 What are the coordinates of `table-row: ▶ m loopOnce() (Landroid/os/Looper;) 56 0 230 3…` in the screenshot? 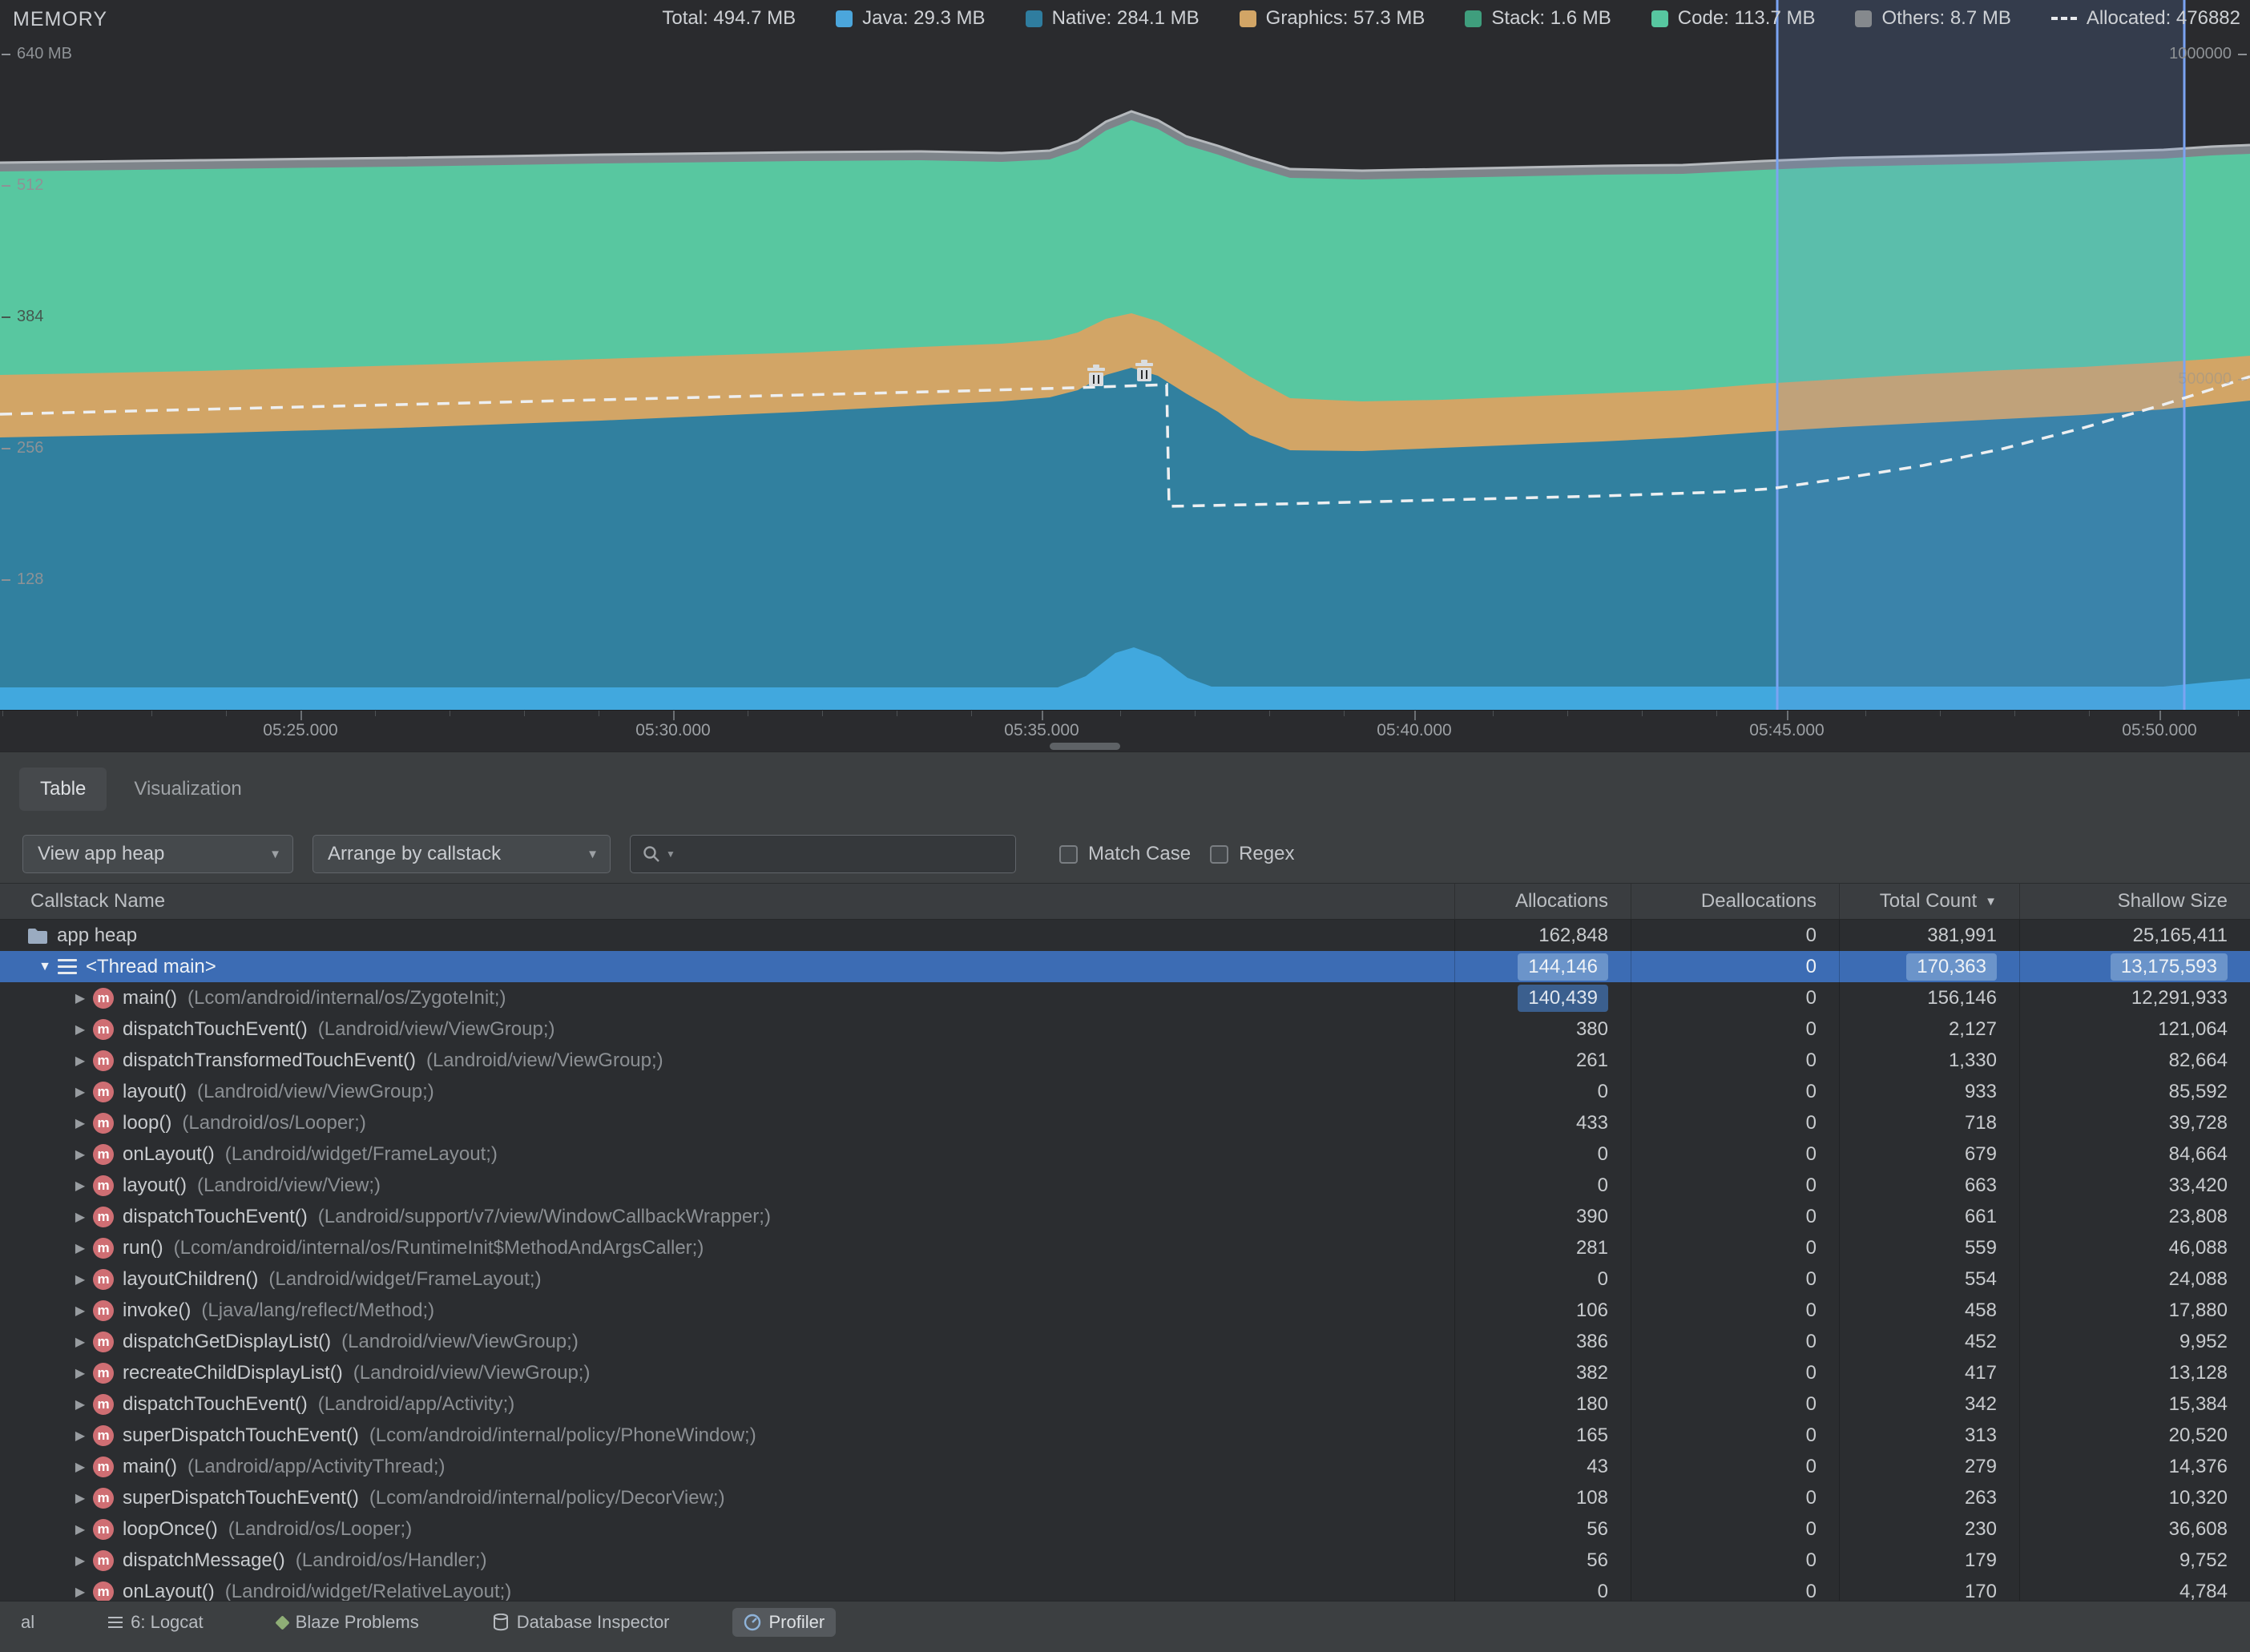 It's located at (1125, 1529).